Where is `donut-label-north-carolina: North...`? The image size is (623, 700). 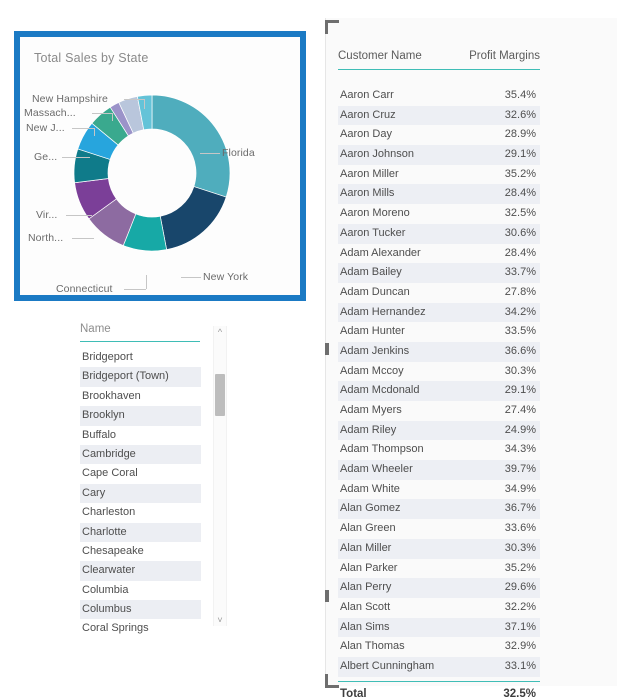
donut-label-north-carolina: North... is located at coordinates (46, 238).